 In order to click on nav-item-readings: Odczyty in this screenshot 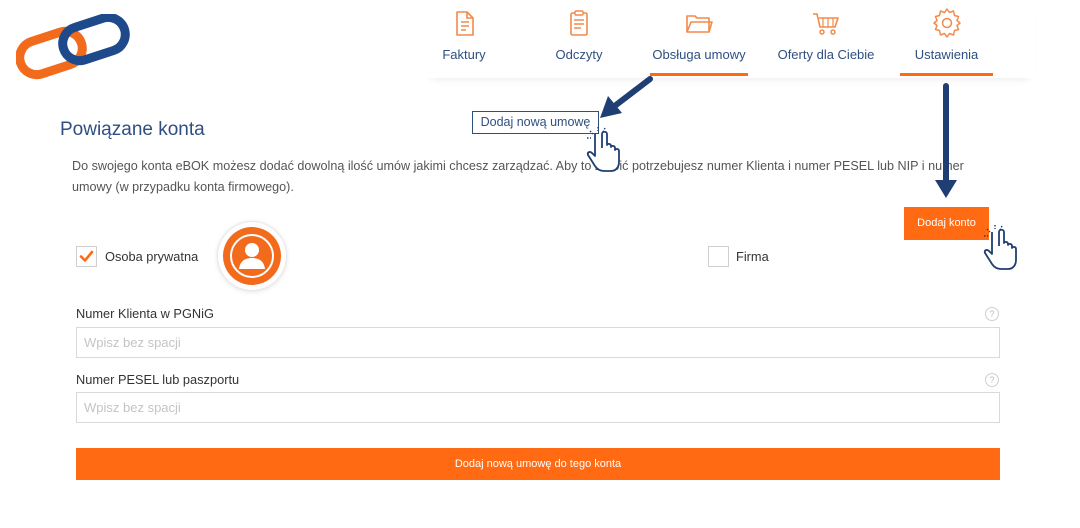, I will do `click(579, 39)`.